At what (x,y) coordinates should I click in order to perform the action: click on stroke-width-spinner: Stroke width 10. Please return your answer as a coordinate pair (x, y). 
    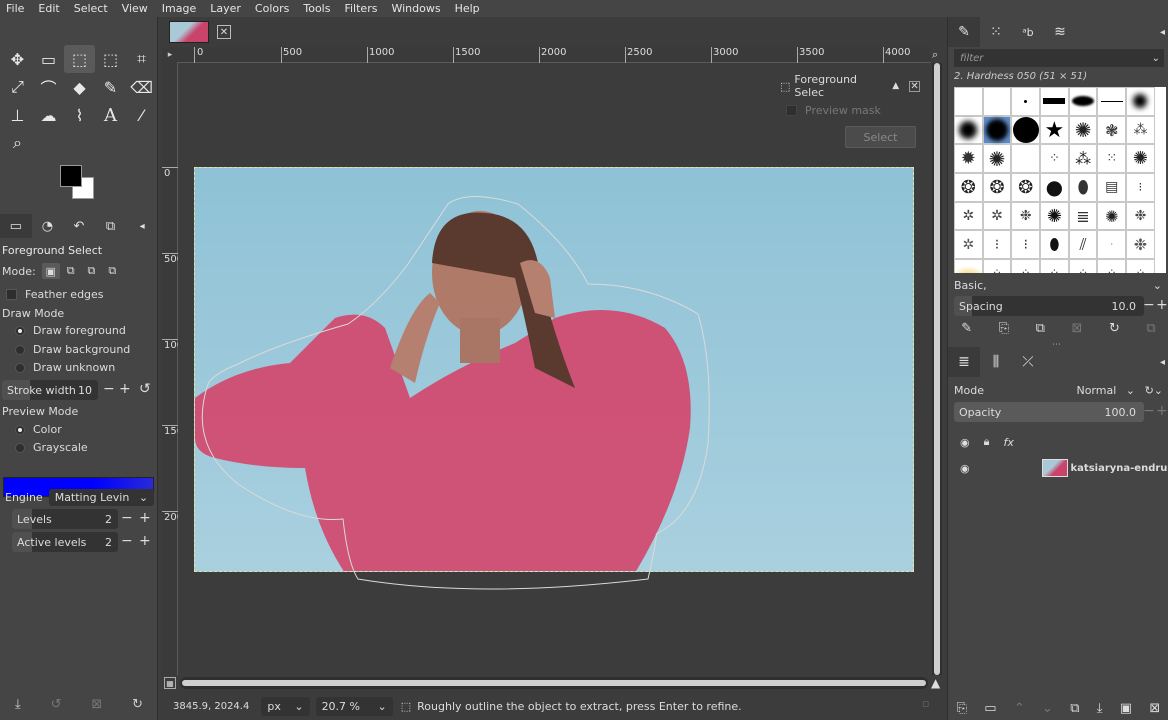
    Looking at the image, I should click on (50, 390).